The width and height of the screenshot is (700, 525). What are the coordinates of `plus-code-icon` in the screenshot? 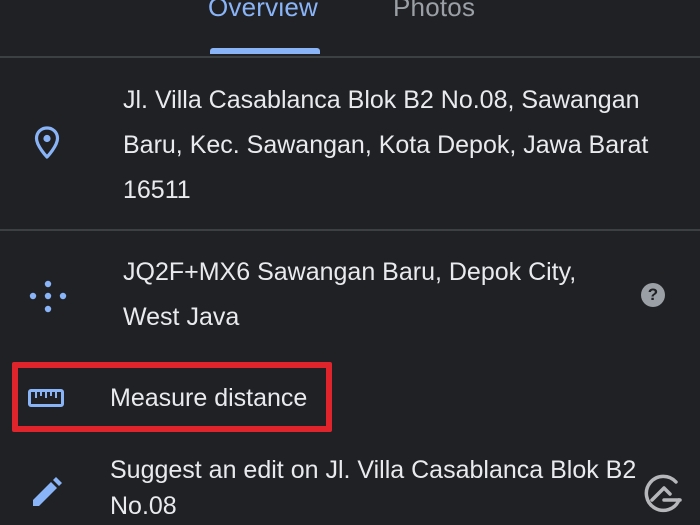 It's located at (48, 296).